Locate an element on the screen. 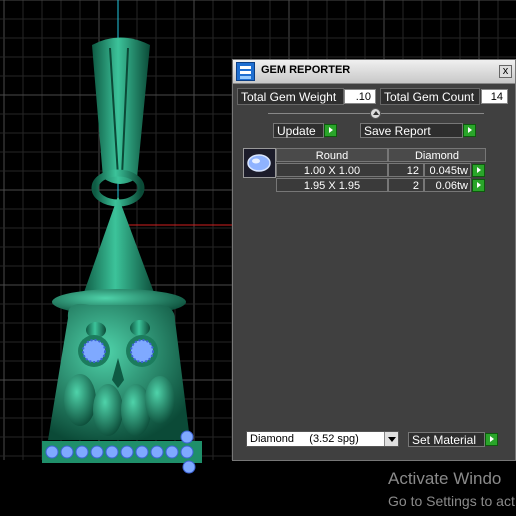 The width and height of the screenshot is (516, 516). gem-weight: 0.06tw is located at coordinates (447, 185).